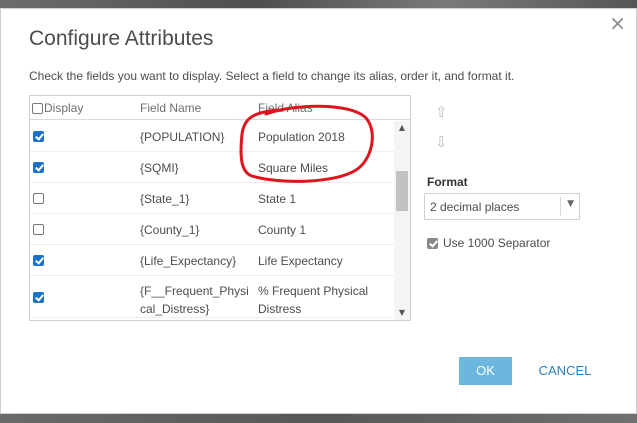  Describe the element at coordinates (170, 108) in the screenshot. I see `header-field-name: Field Name` at that location.